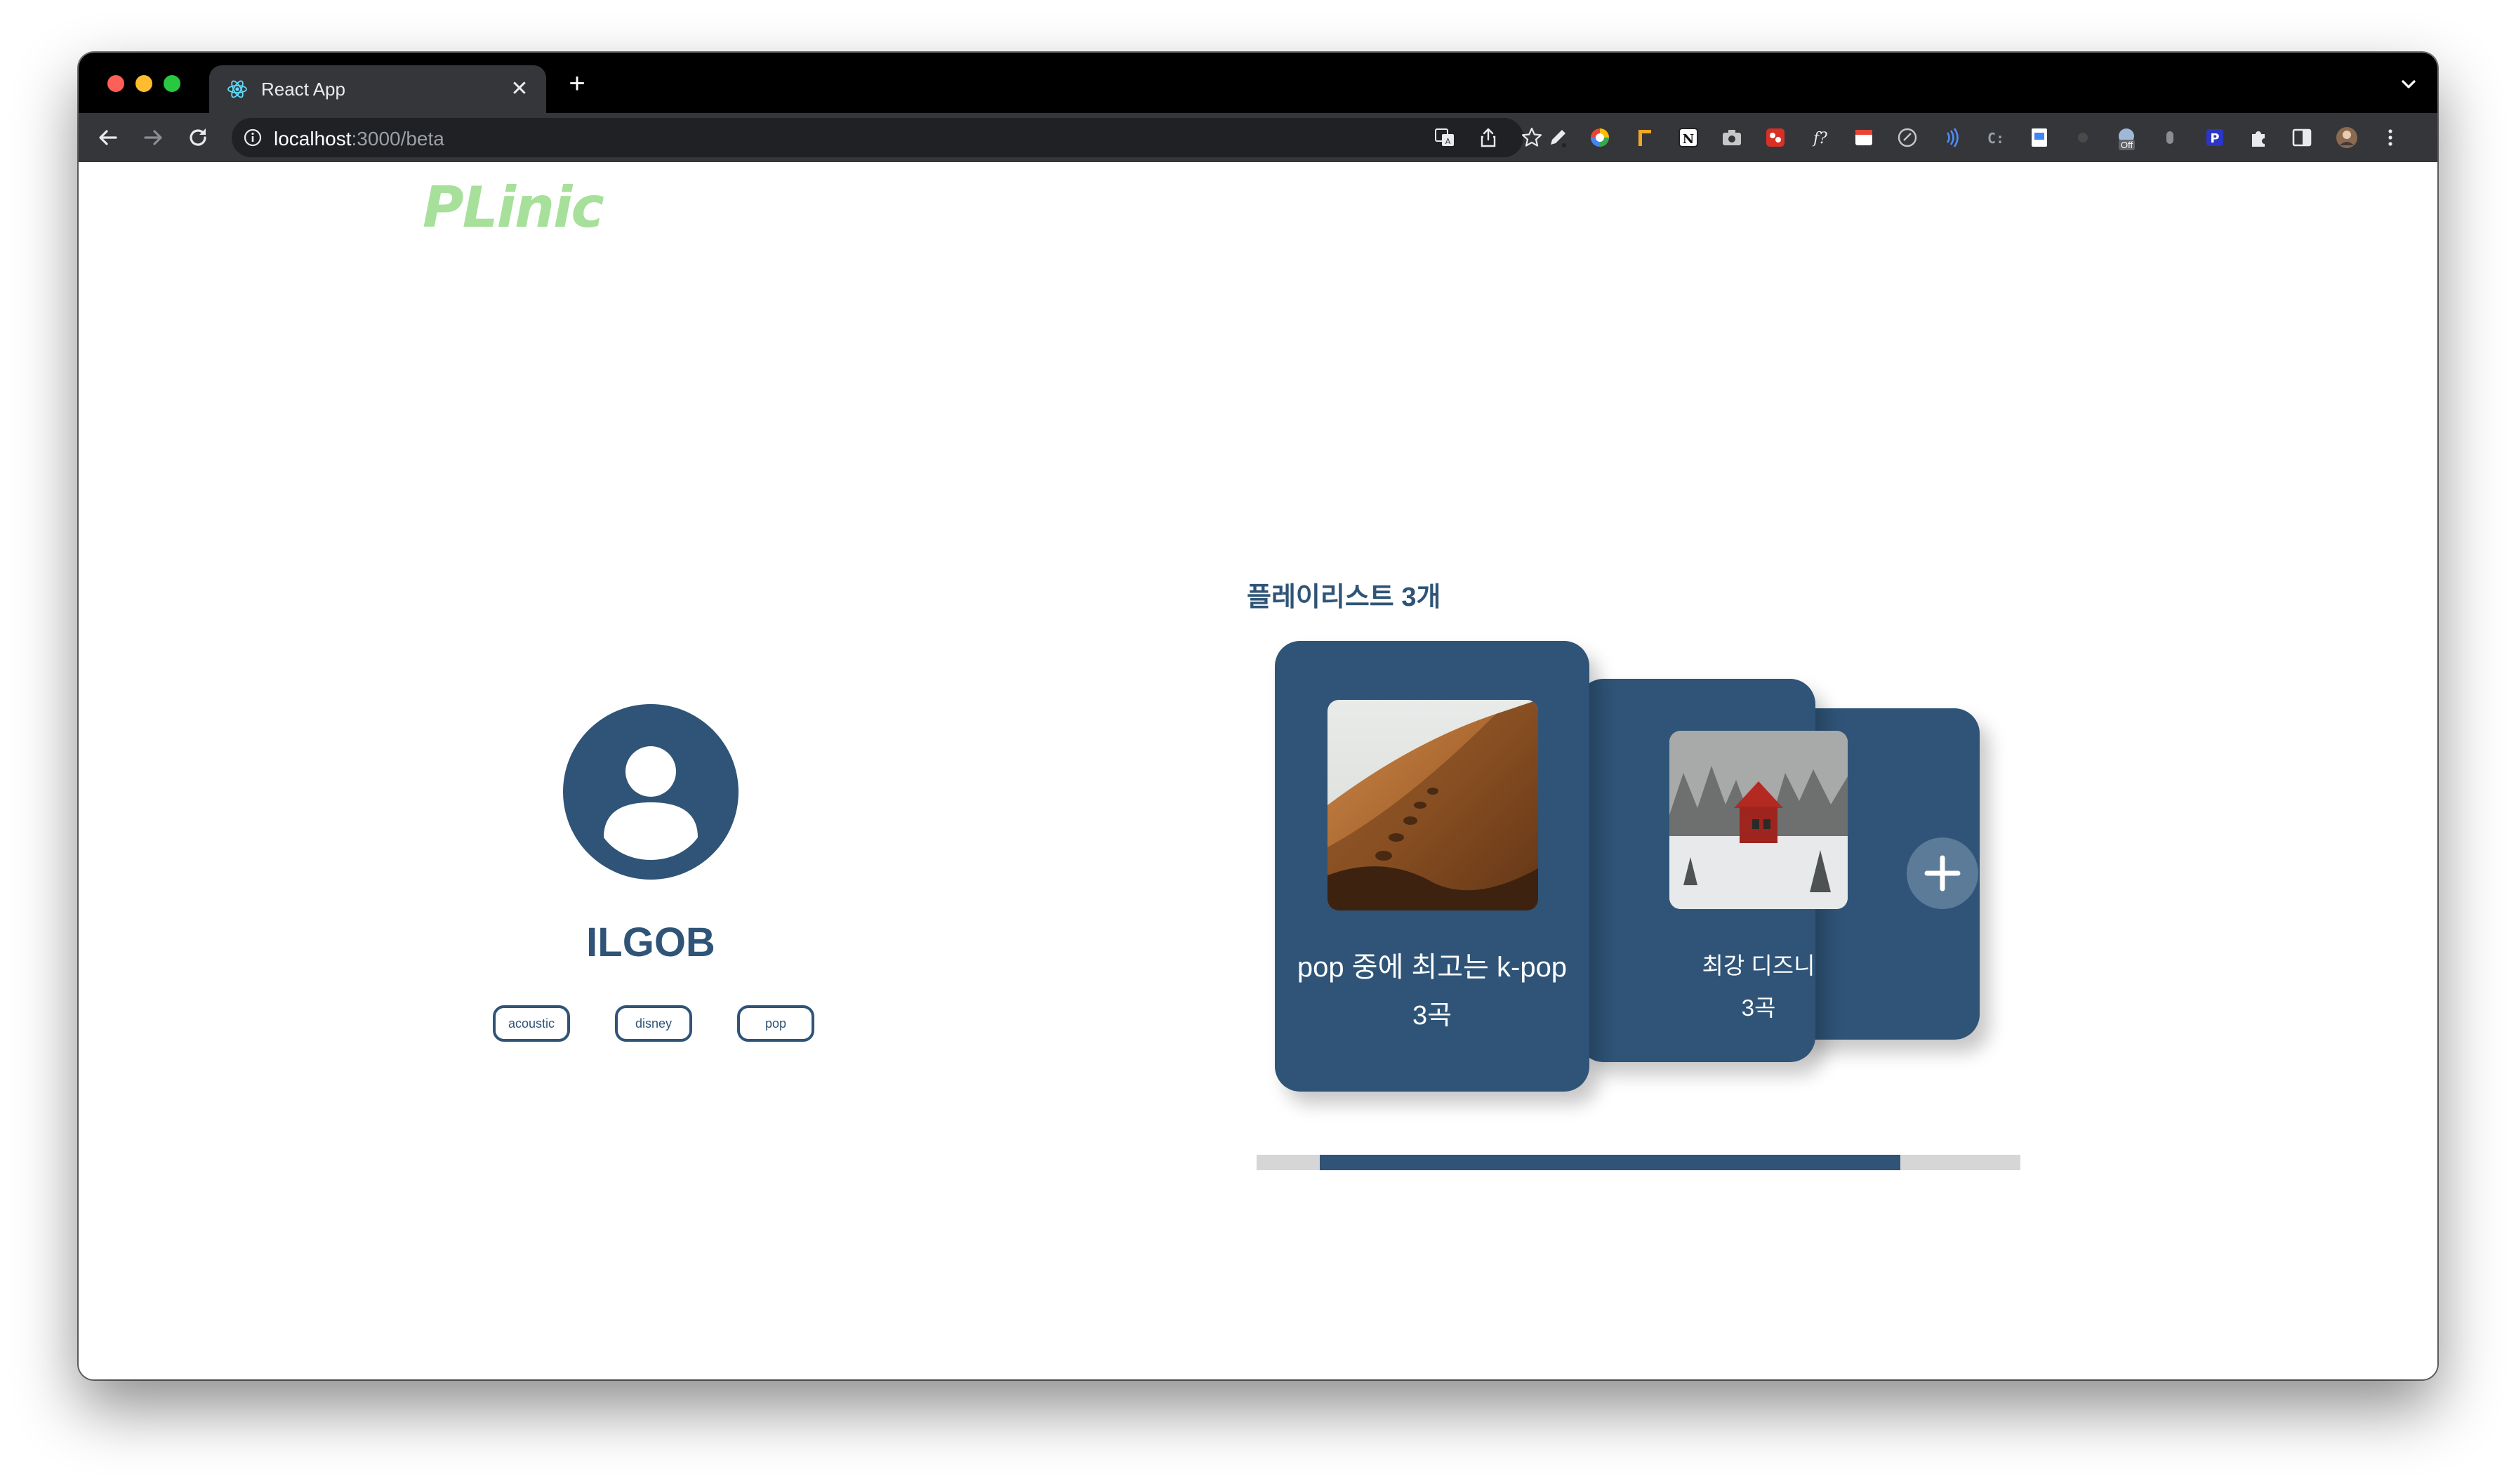 The image size is (2516, 1484). I want to click on playlist-card: pop 중에 최고는 k-pop 3곡, so click(1432, 866).